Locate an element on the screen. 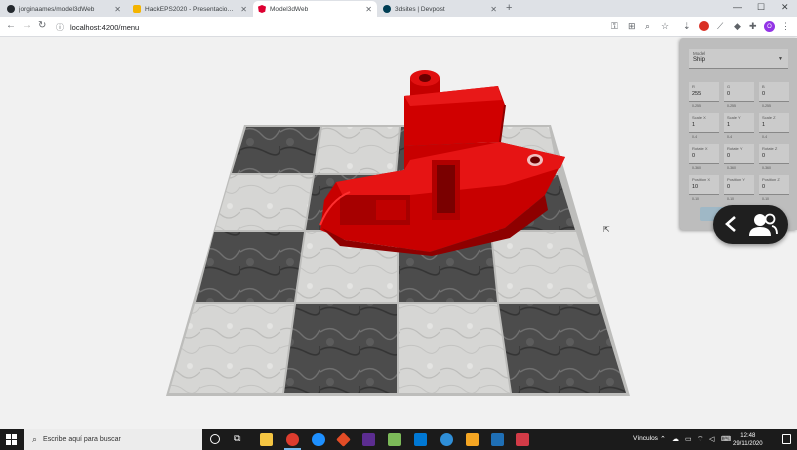 The height and width of the screenshot is (450, 797). mouse-cursor-icon: ⇱ is located at coordinates (606, 229).